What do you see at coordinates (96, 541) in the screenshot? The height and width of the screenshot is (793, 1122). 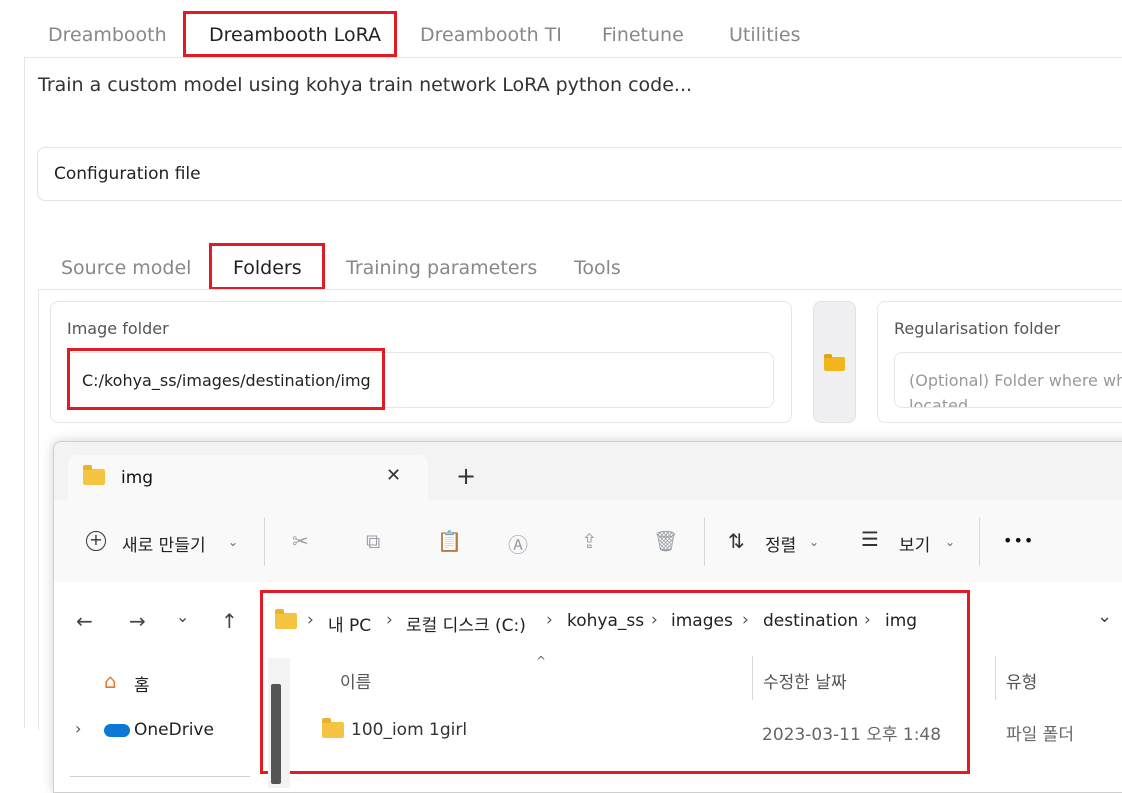 I see `plus-circle-icon: +` at bounding box center [96, 541].